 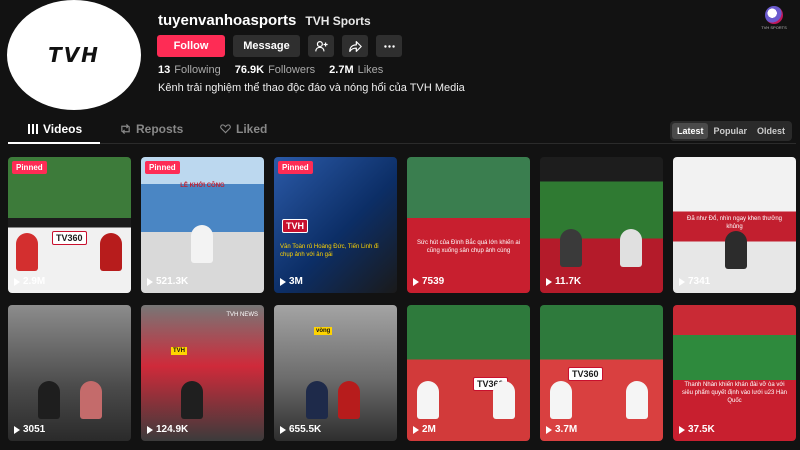 I want to click on view-count: 3051, so click(x=29, y=429).